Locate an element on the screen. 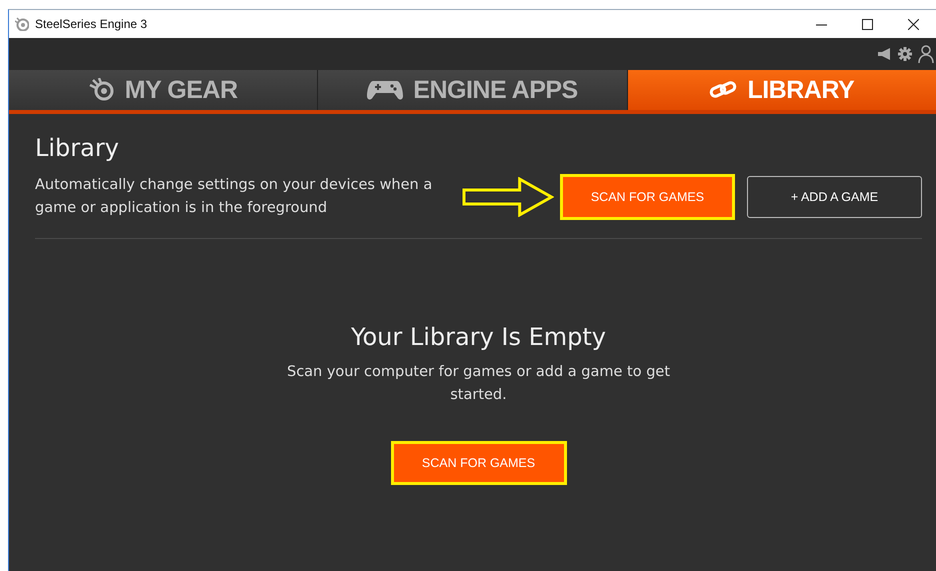 This screenshot has width=936, height=571. window-title: SteelSeries Engine 3 is located at coordinates (91, 24).